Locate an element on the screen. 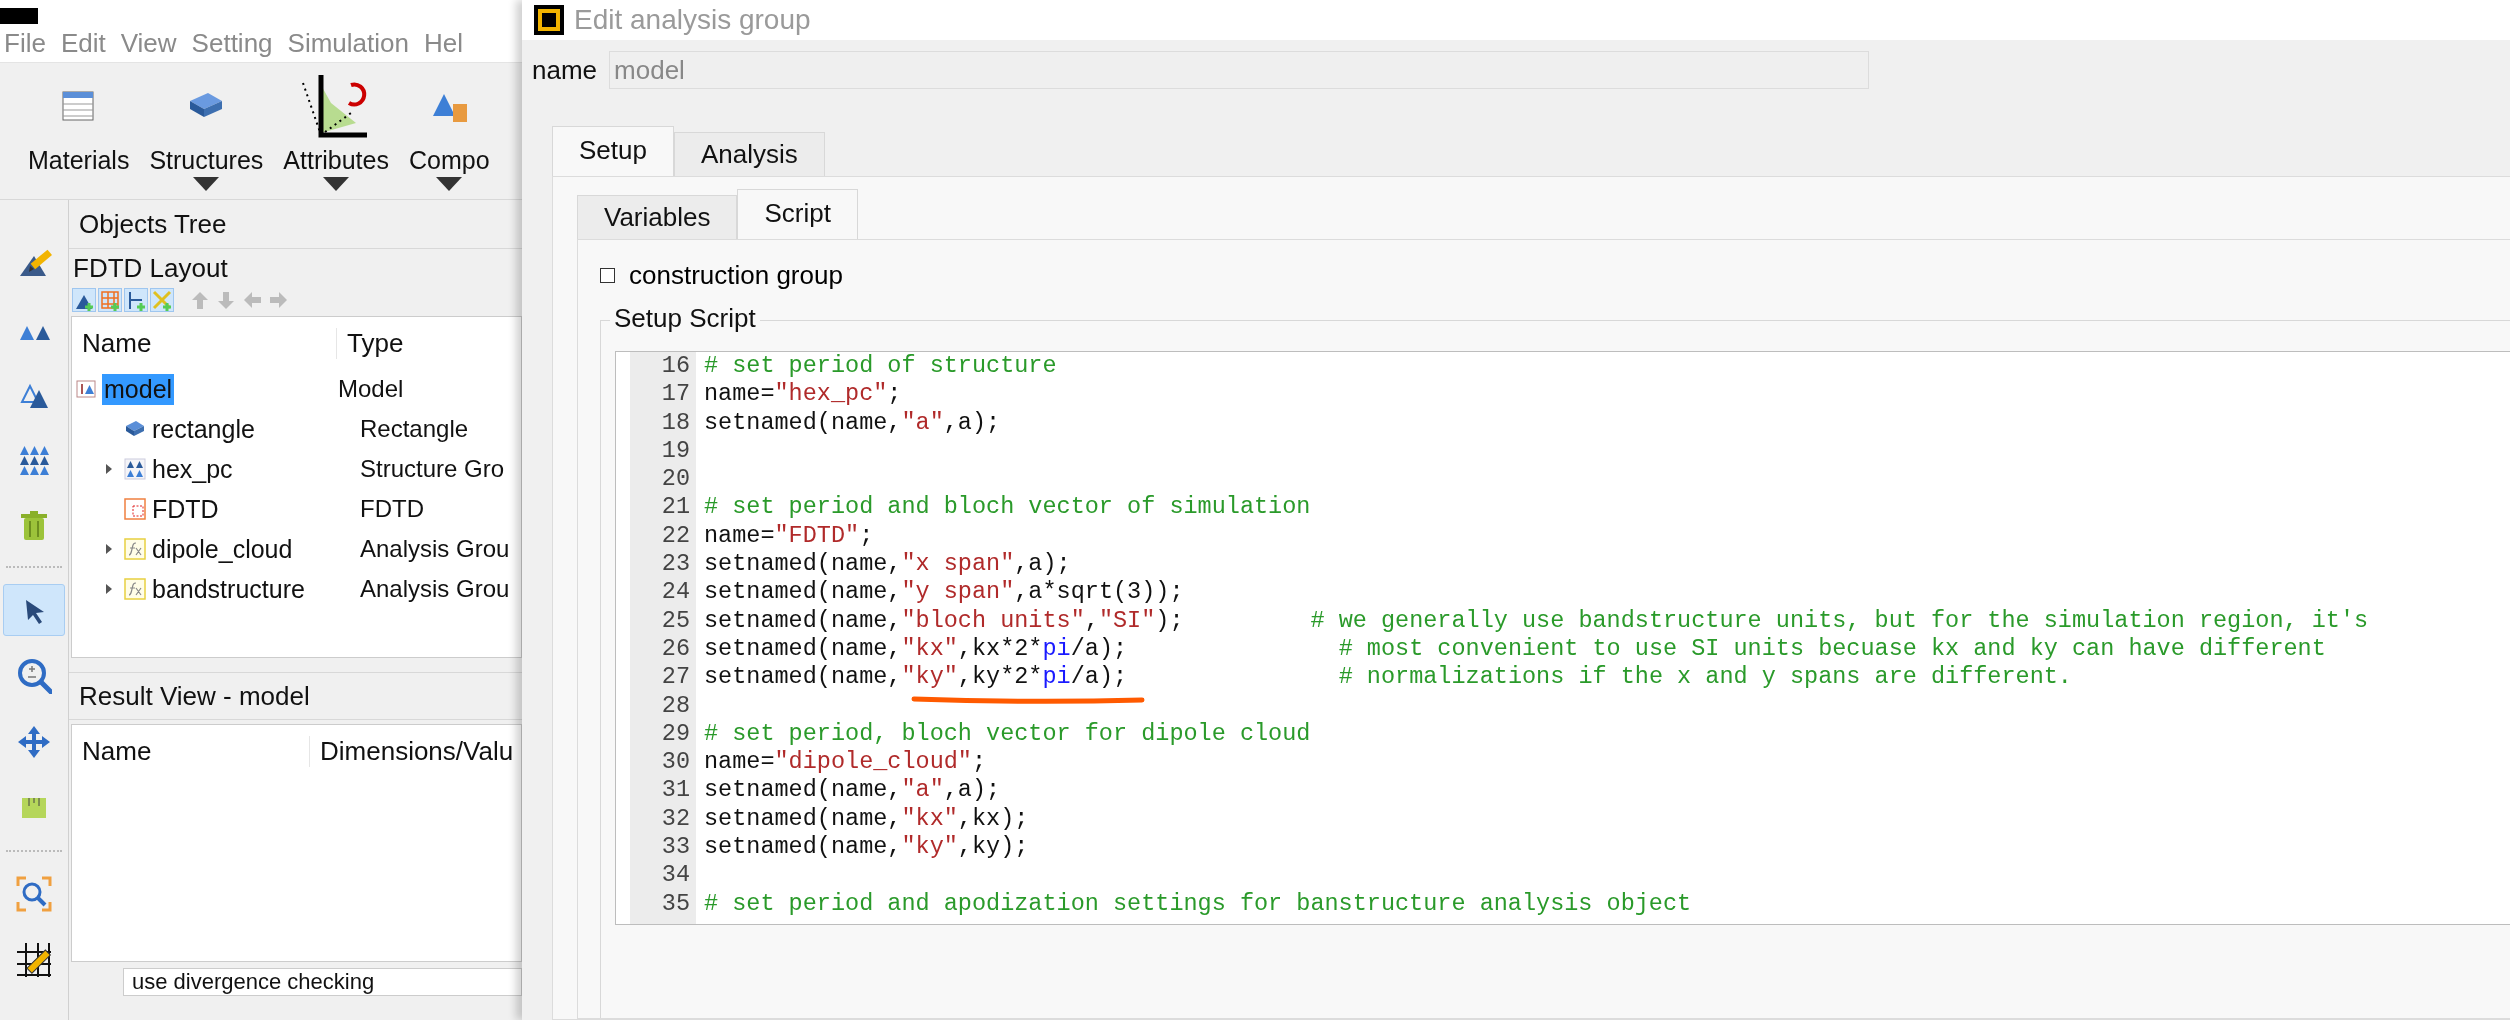 This screenshot has width=2510, height=1020. line-number: 17 is located at coordinates (675, 394).